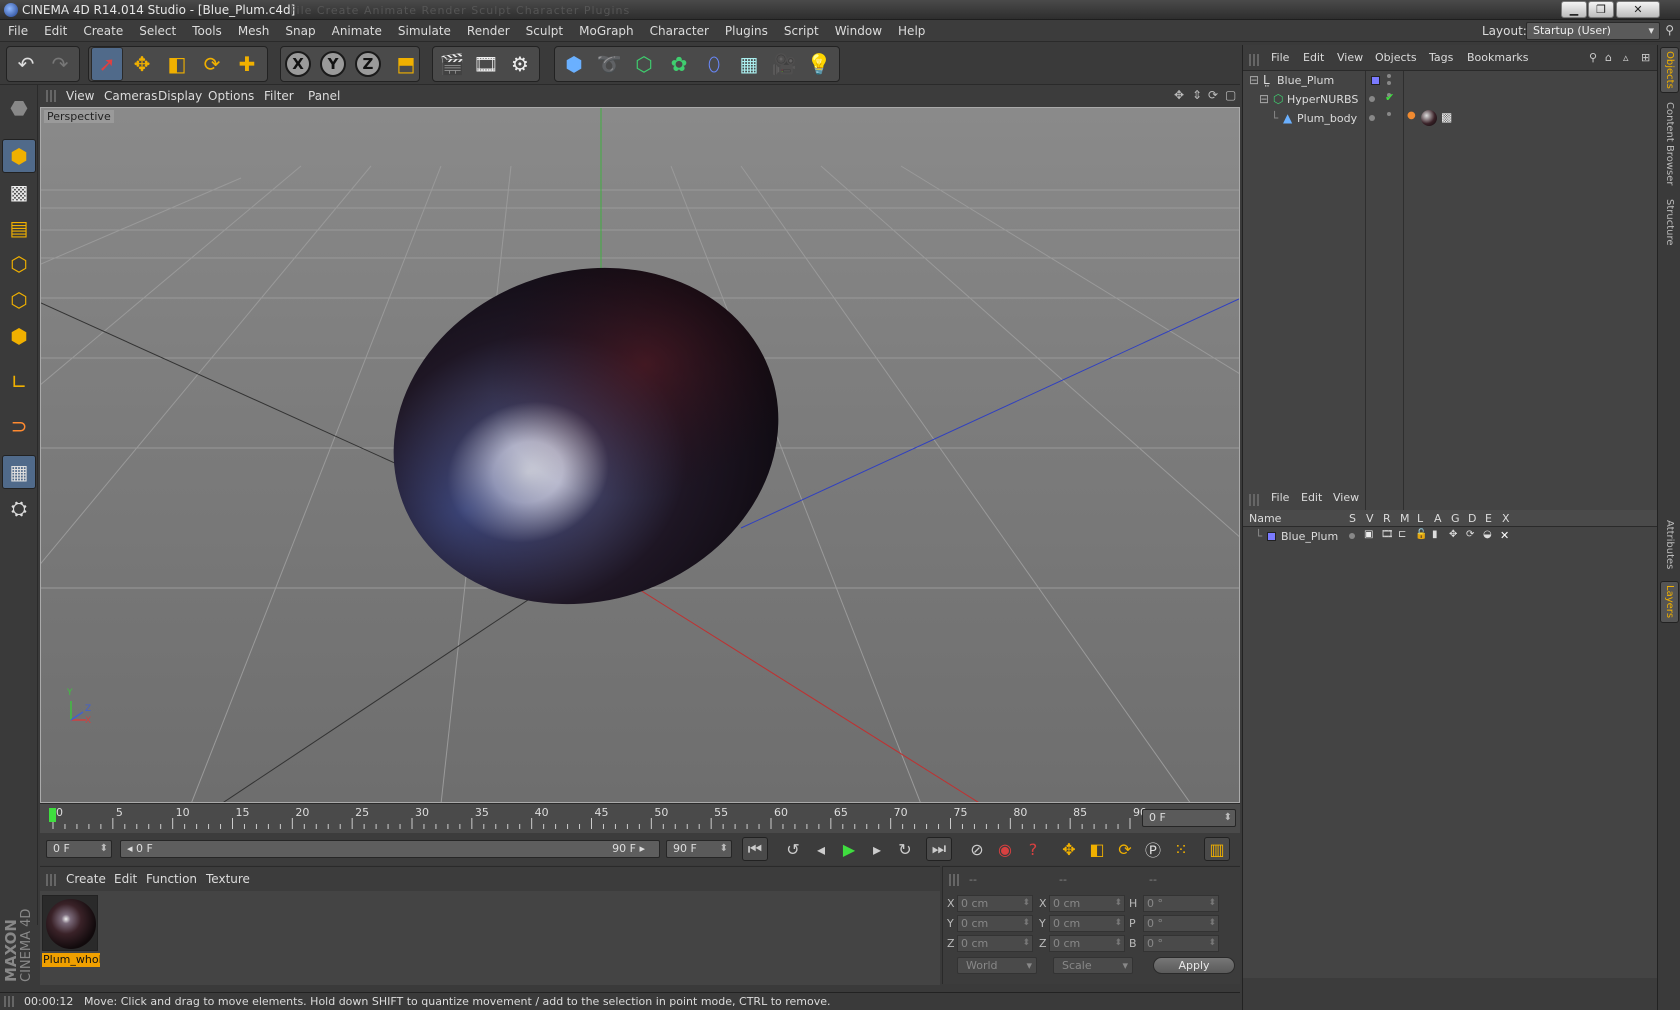 Image resolution: width=1680 pixels, height=1010 pixels. Describe the element at coordinates (51, 96) in the screenshot. I see `panel-grip-icon` at that location.